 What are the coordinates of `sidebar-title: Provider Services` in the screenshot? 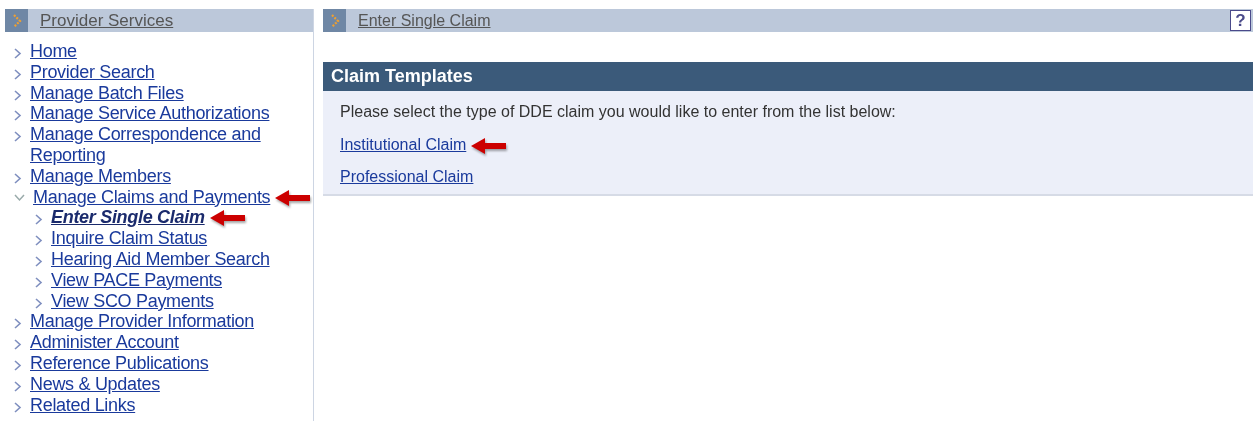 It's located at (107, 20).